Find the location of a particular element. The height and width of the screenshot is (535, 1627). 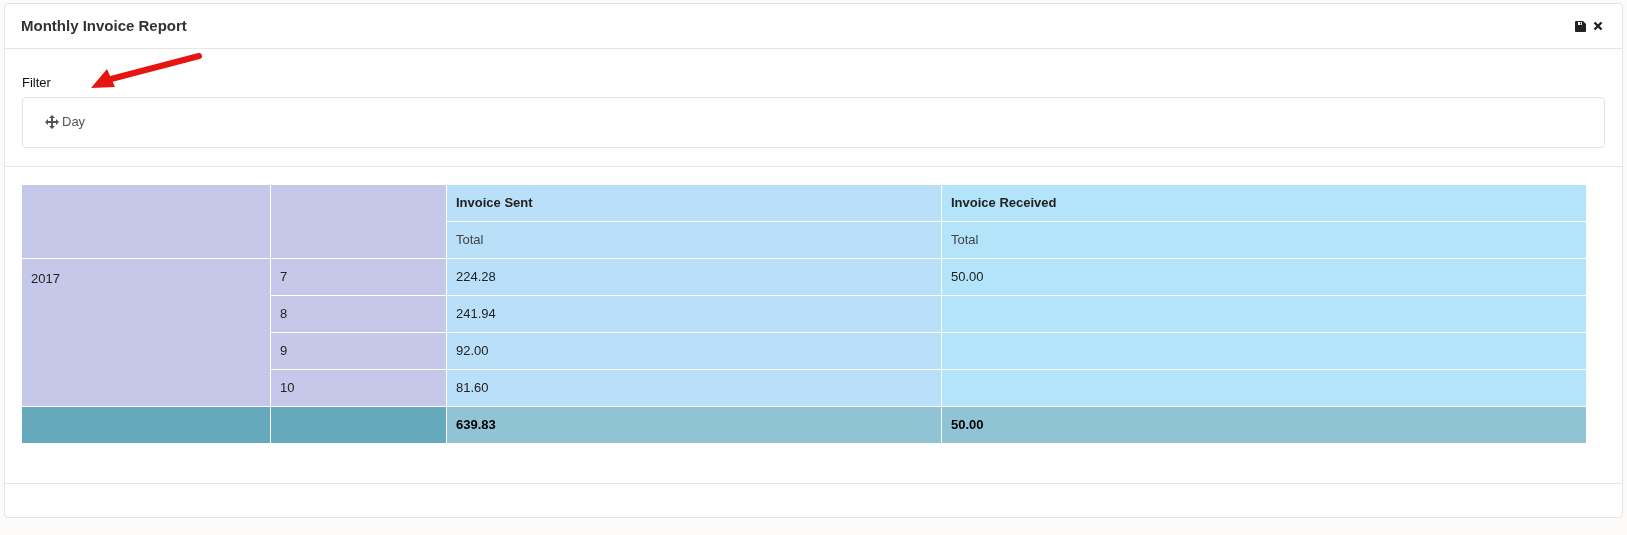

row-header: 7 is located at coordinates (358, 276).